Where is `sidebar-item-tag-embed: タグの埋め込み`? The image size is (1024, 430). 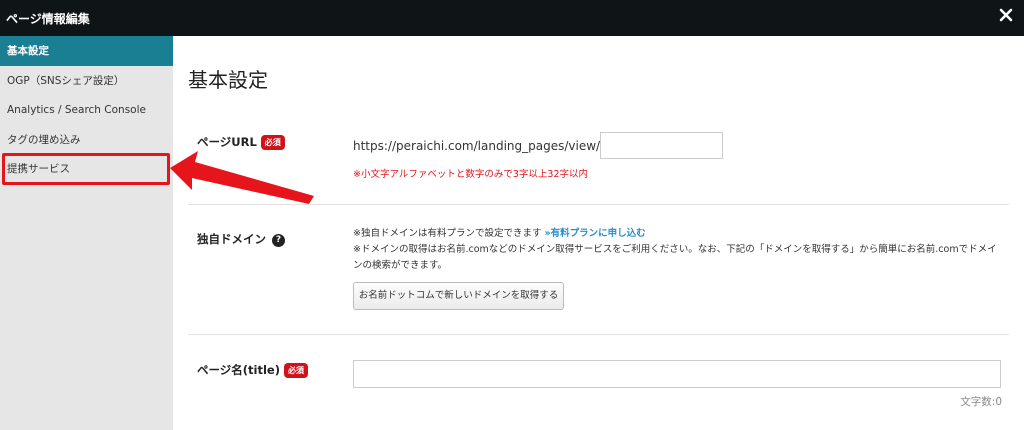 sidebar-item-tag-embed: タグの埋め込み is located at coordinates (86, 140).